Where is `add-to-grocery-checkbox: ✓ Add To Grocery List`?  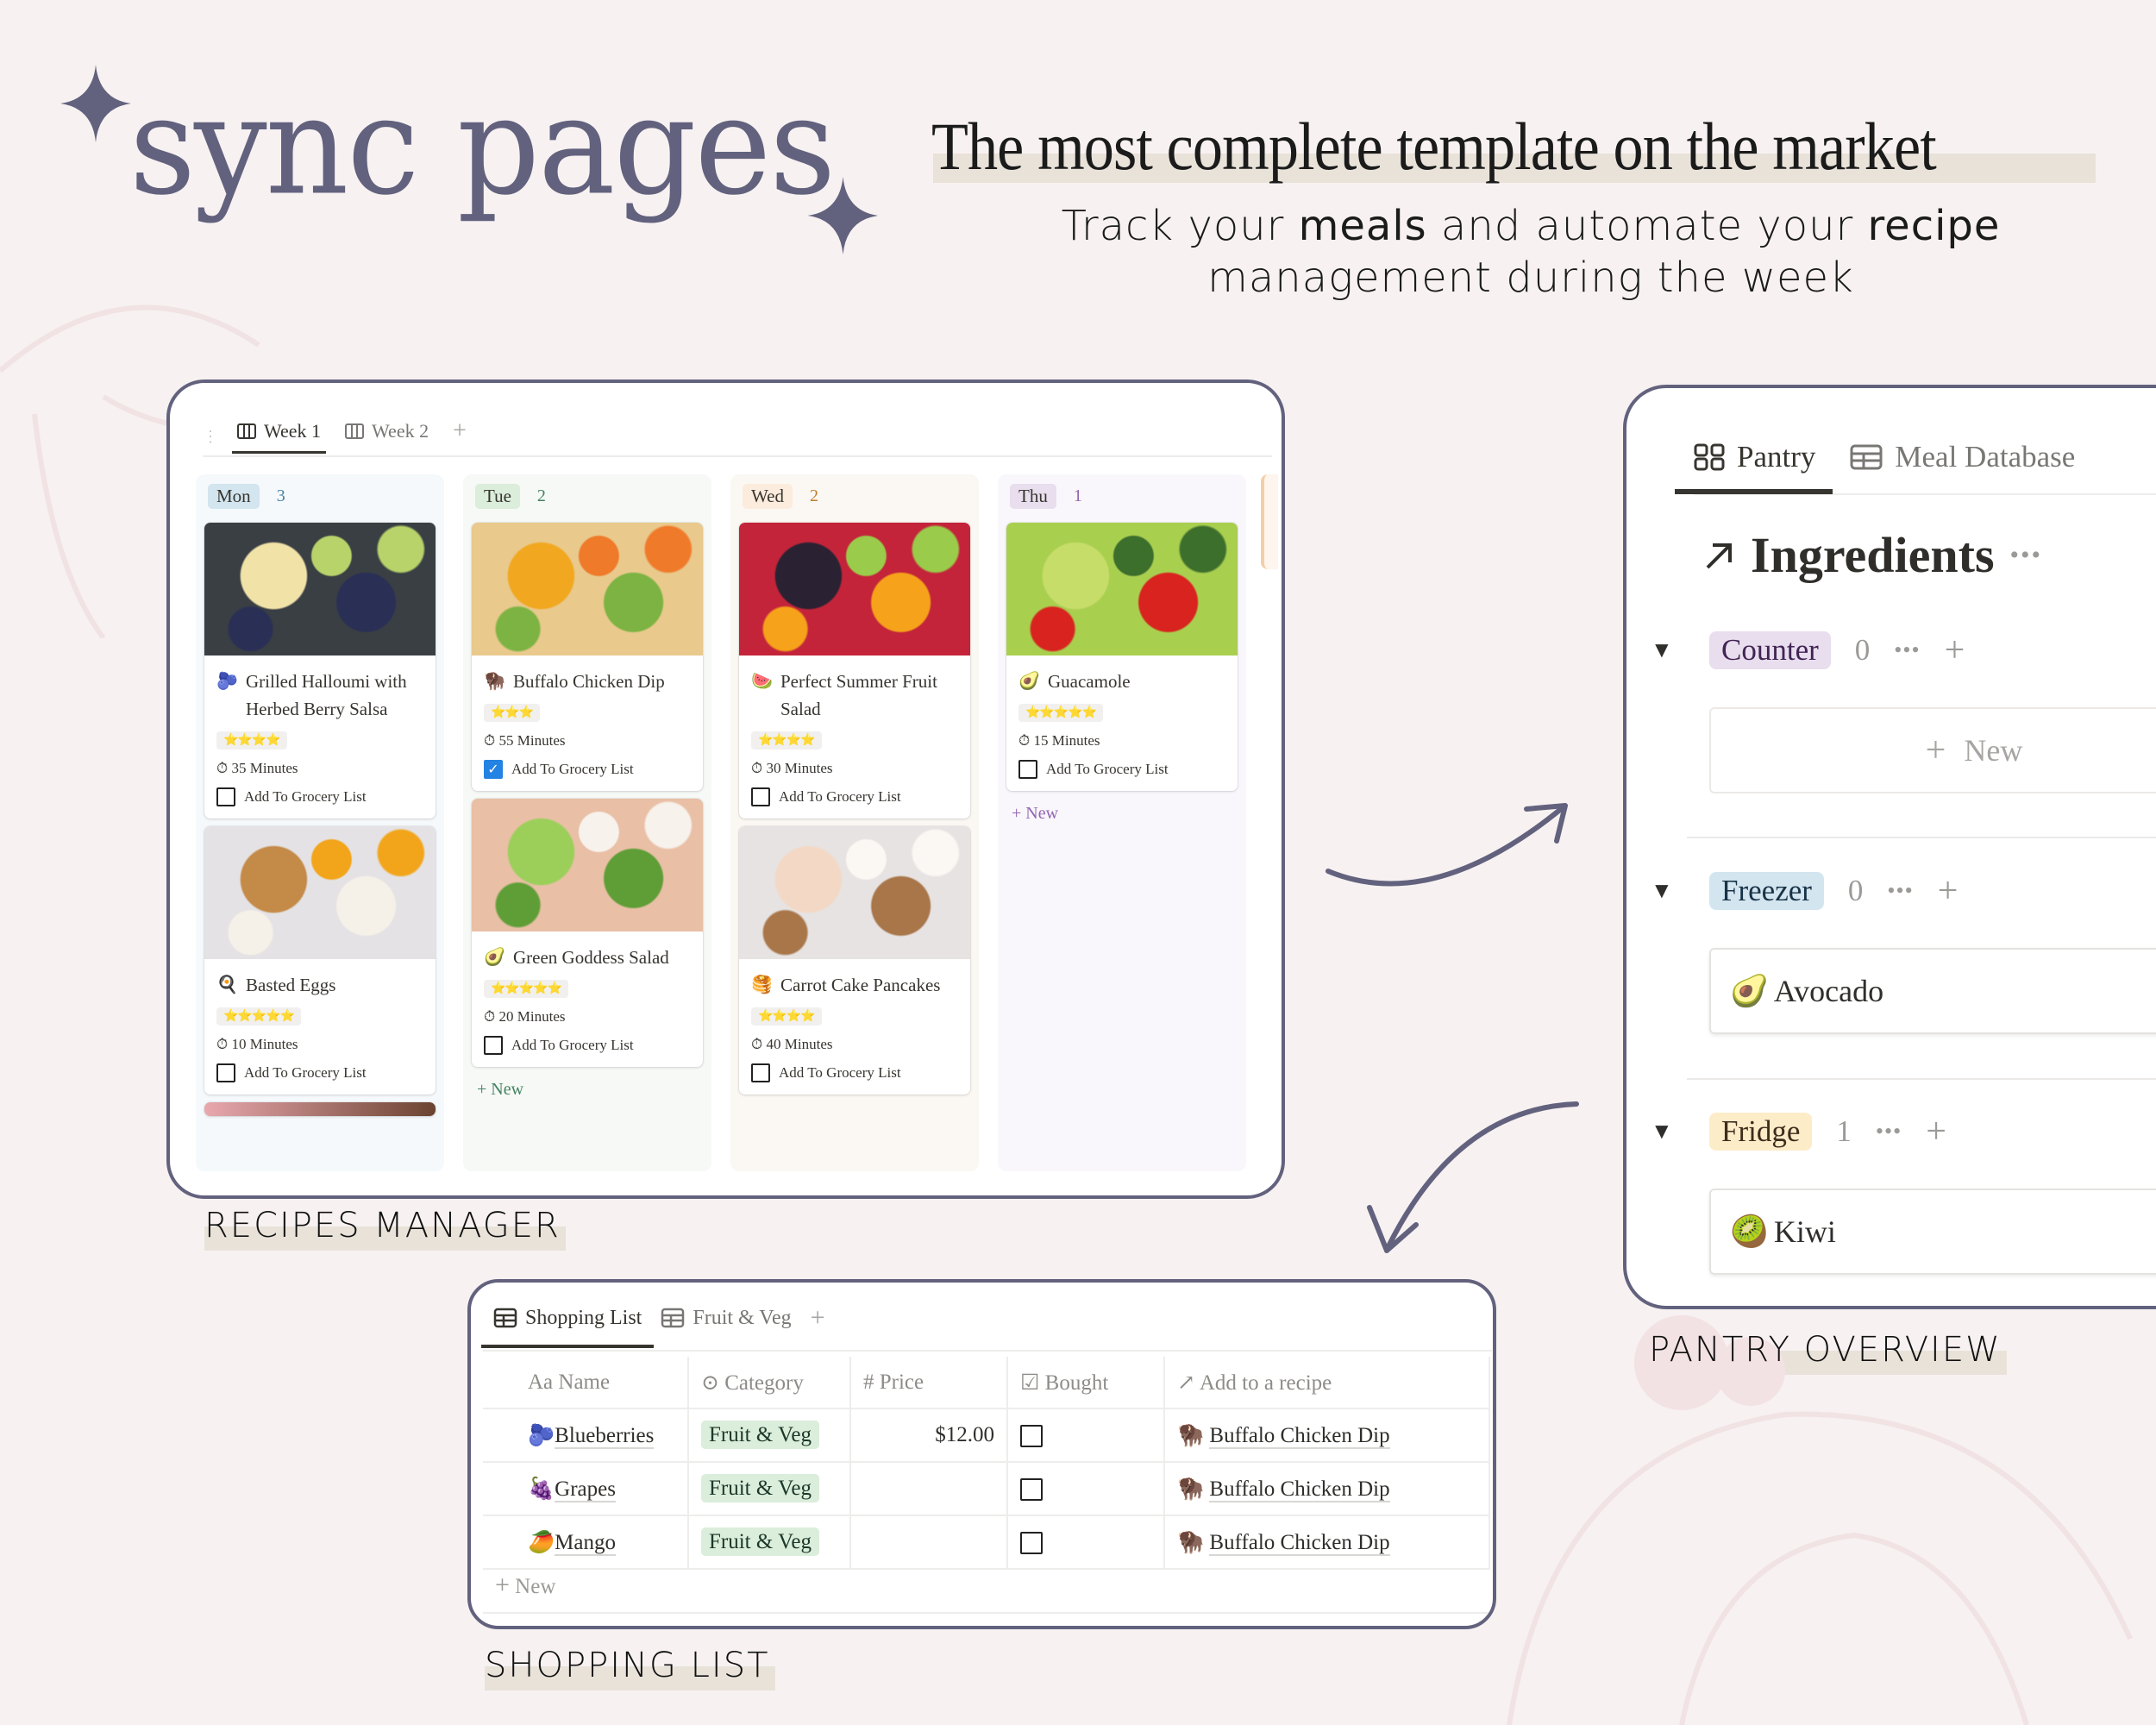 add-to-grocery-checkbox: ✓ Add To Grocery List is located at coordinates (587, 769).